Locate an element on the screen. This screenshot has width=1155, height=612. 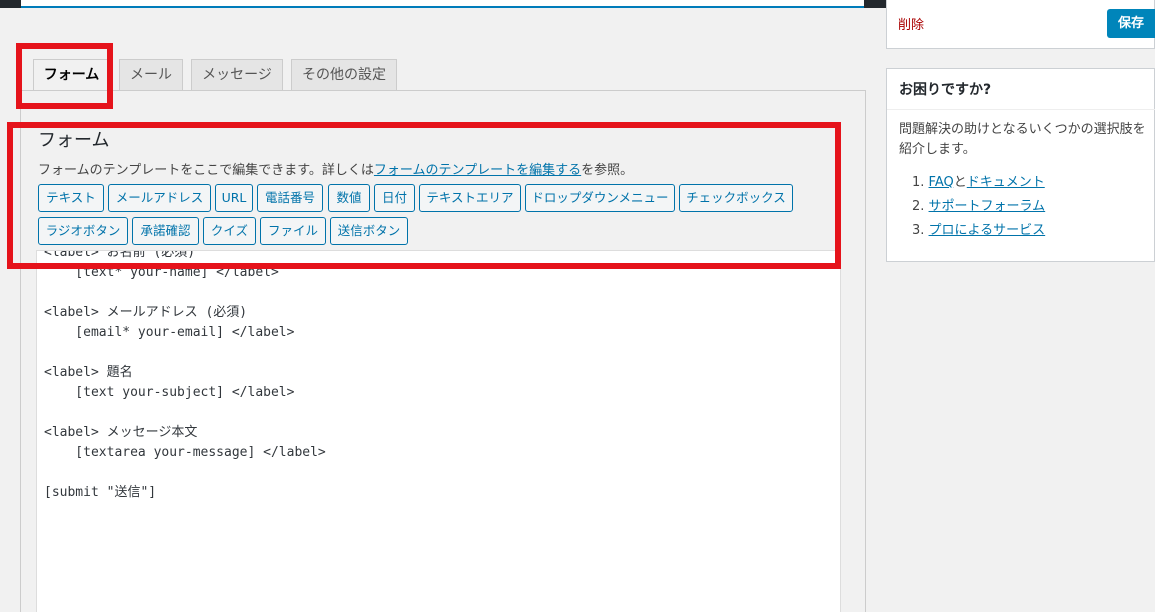
highlight-box-tab is located at coordinates (64, 76).